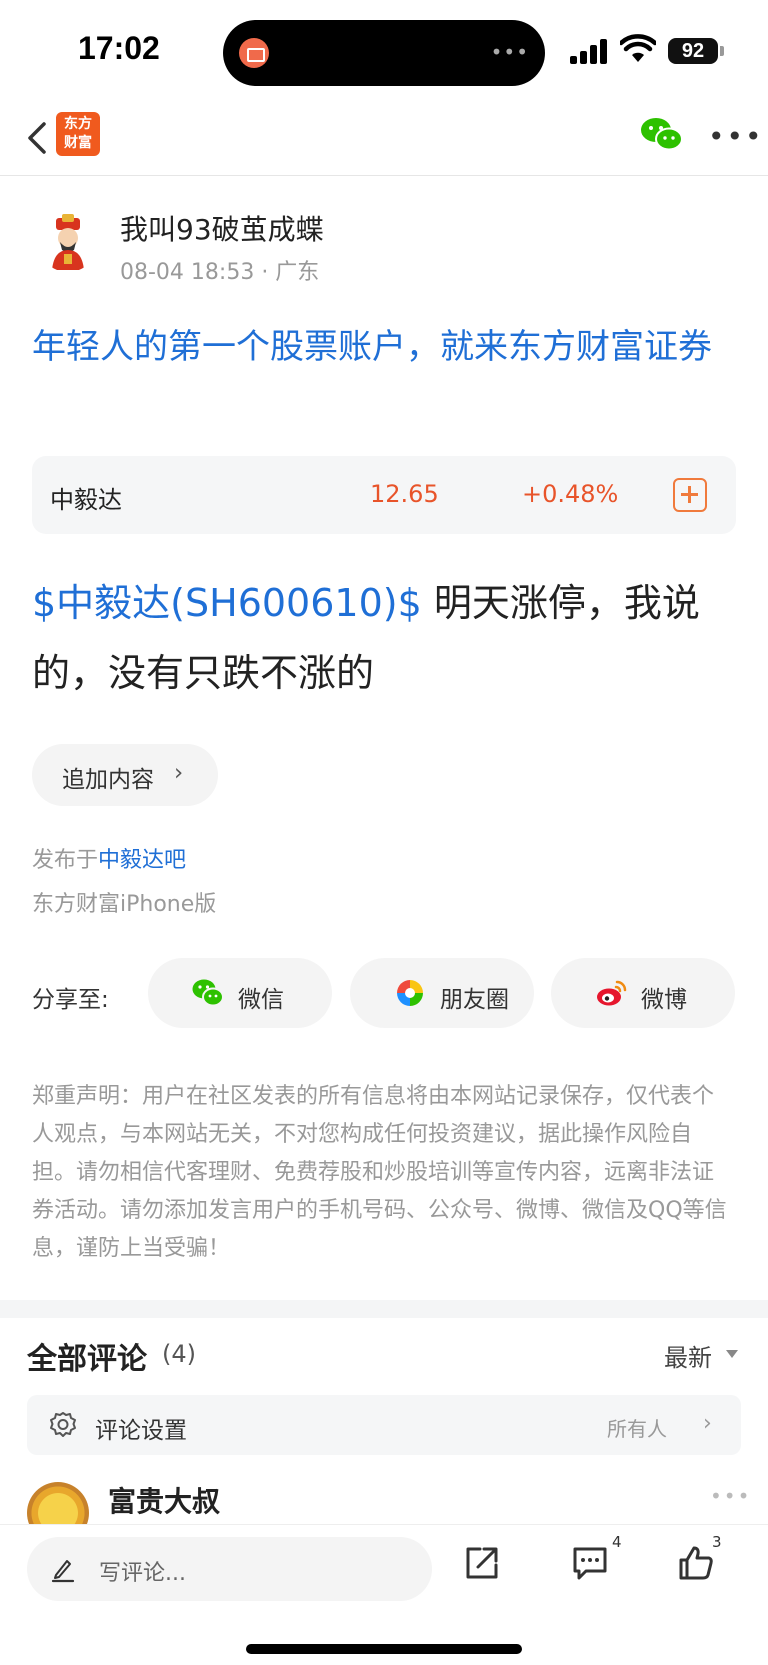  I want to click on share-label: 分享至:, so click(70, 1000).